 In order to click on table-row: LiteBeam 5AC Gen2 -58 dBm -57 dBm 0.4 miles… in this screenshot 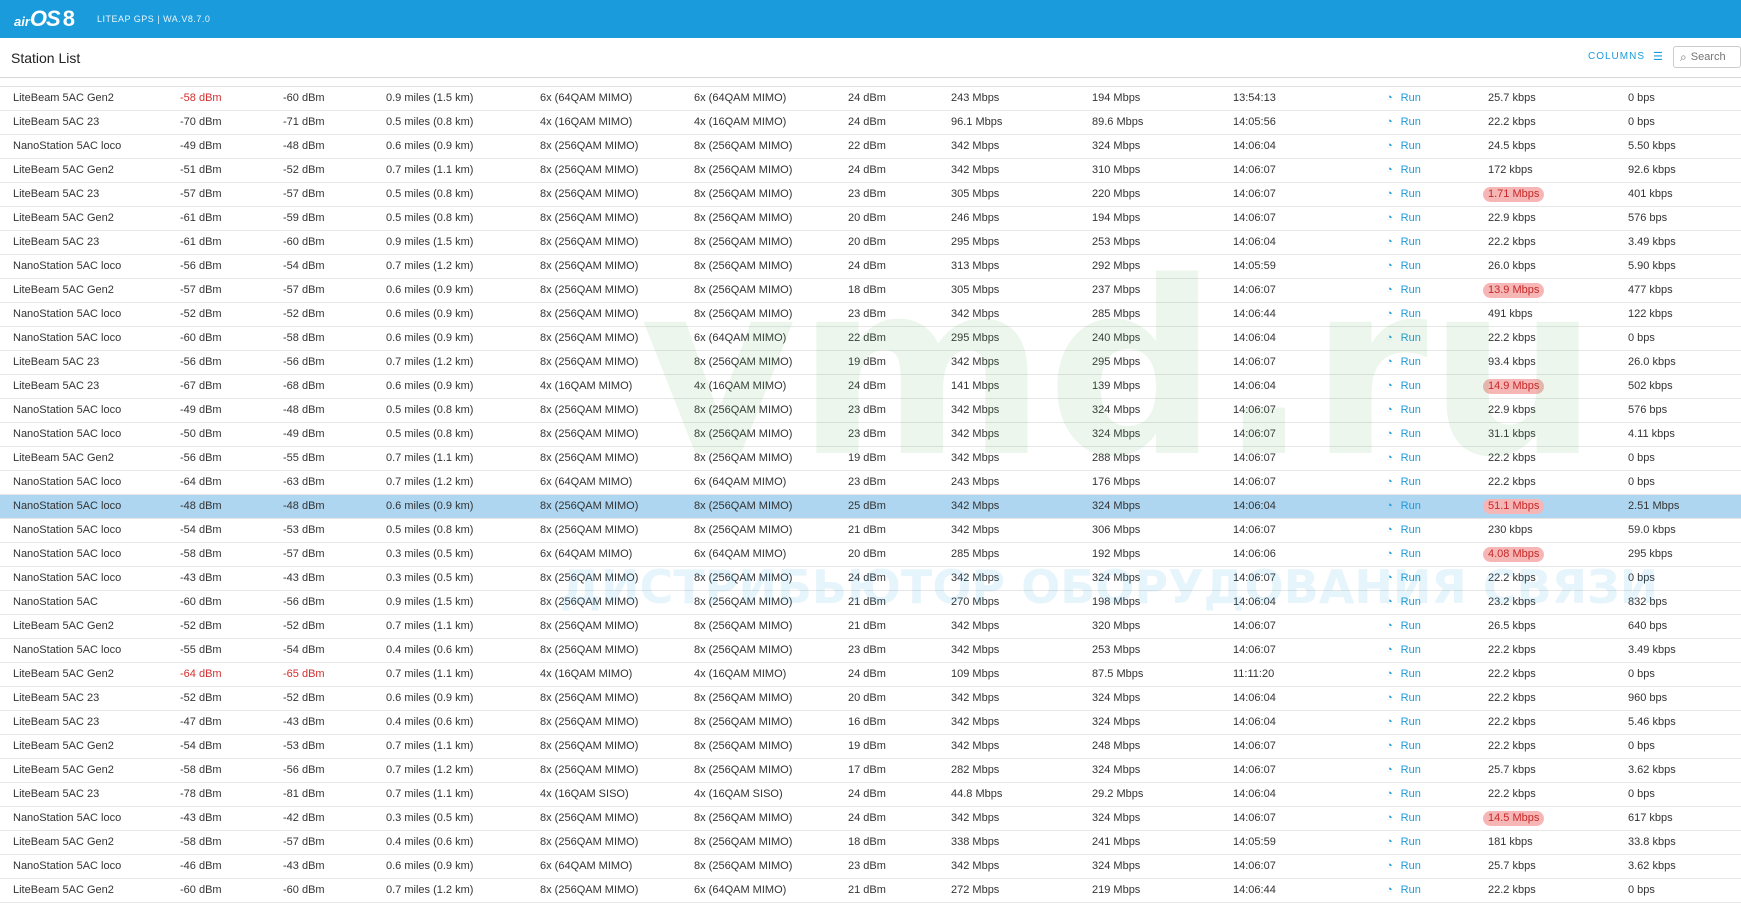, I will do `click(870, 843)`.